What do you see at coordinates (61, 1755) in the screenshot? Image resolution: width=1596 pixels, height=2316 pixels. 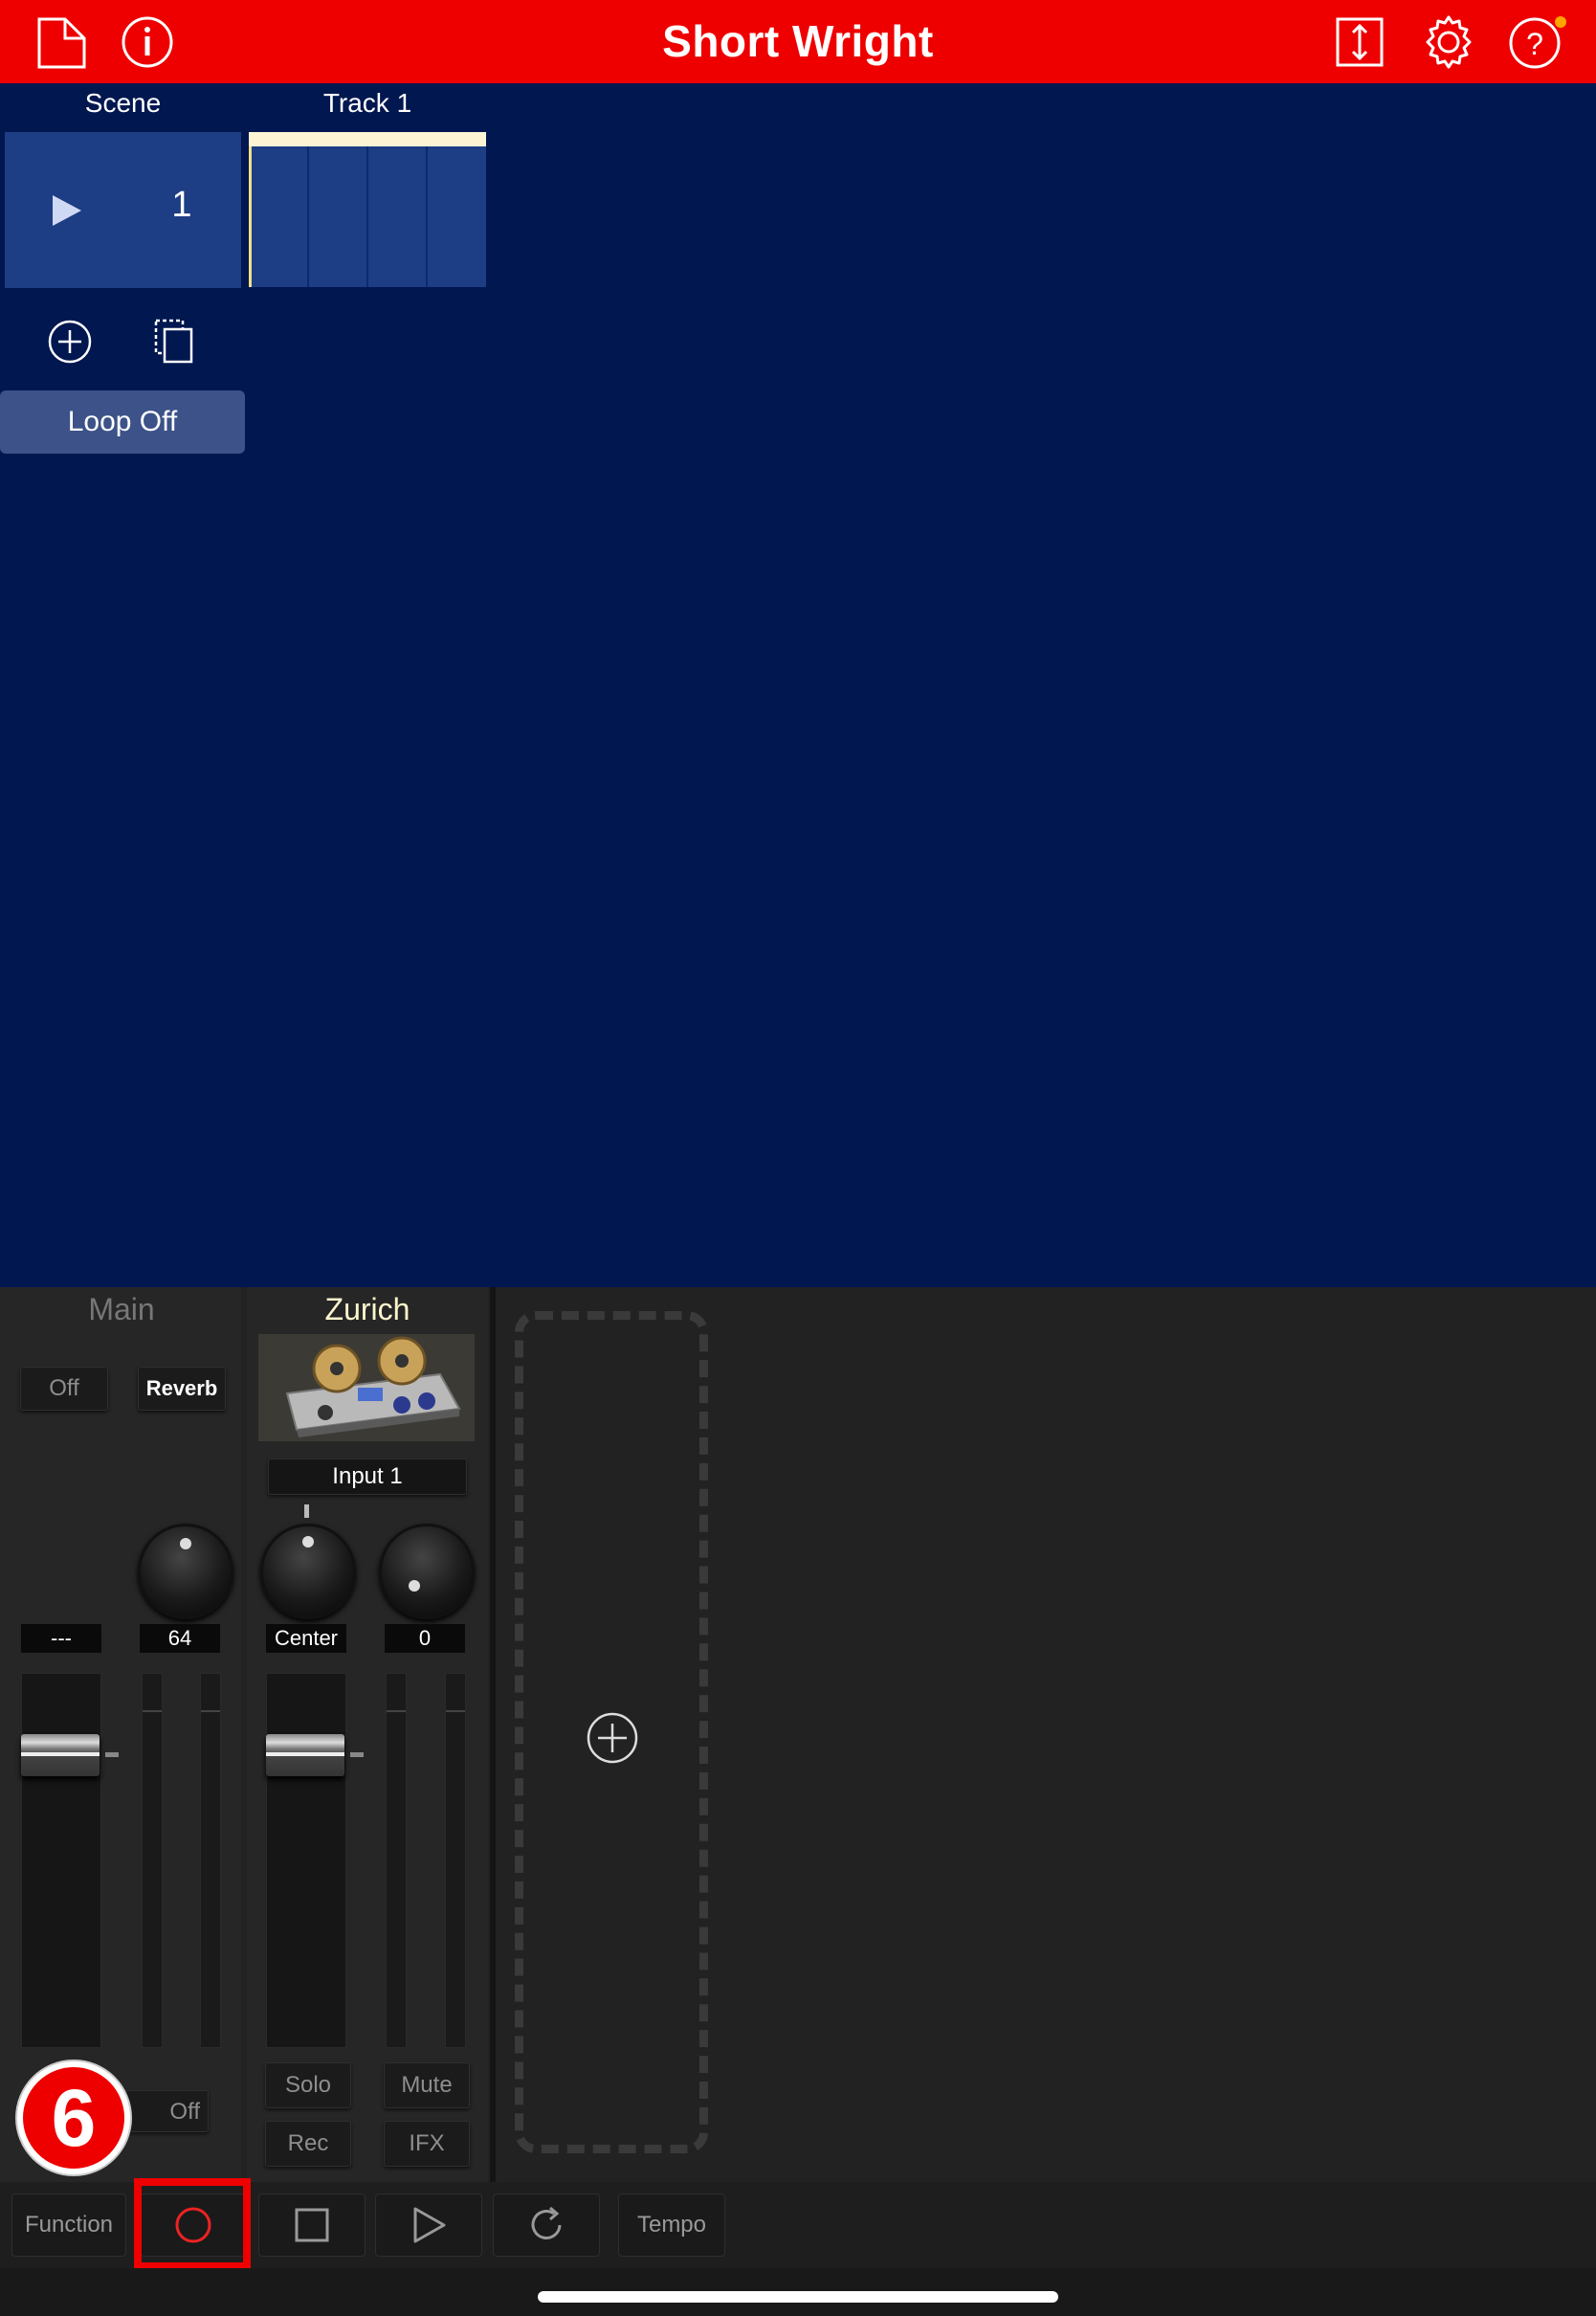 I see `main-fader` at bounding box center [61, 1755].